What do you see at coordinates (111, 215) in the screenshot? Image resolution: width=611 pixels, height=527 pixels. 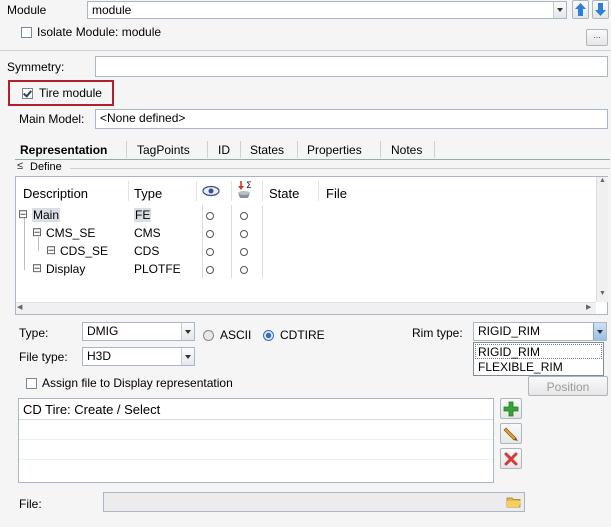 I see `tree-row: ⊟ Main FE` at bounding box center [111, 215].